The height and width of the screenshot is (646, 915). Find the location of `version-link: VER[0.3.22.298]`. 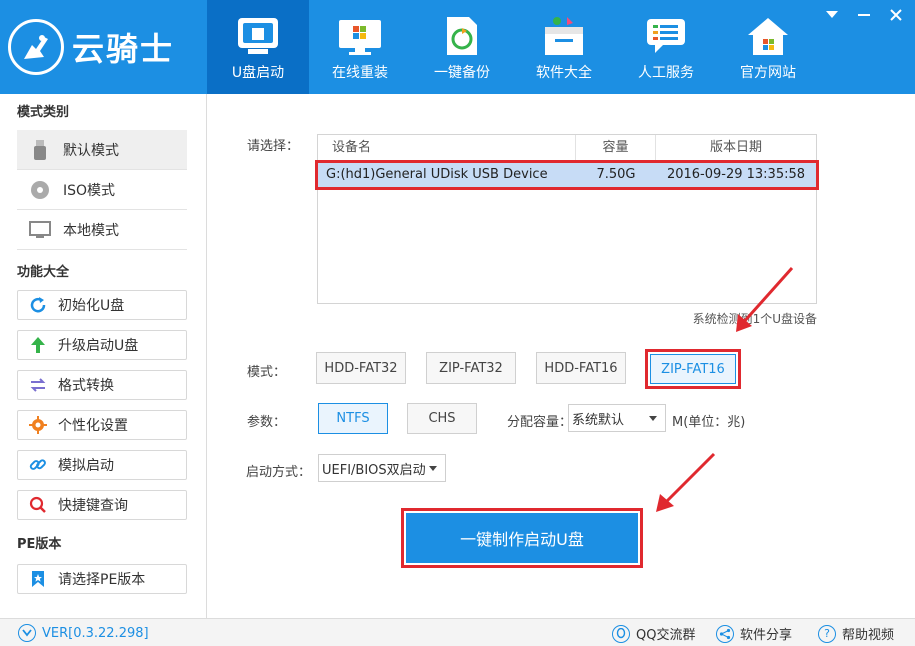

version-link: VER[0.3.22.298] is located at coordinates (83, 633).